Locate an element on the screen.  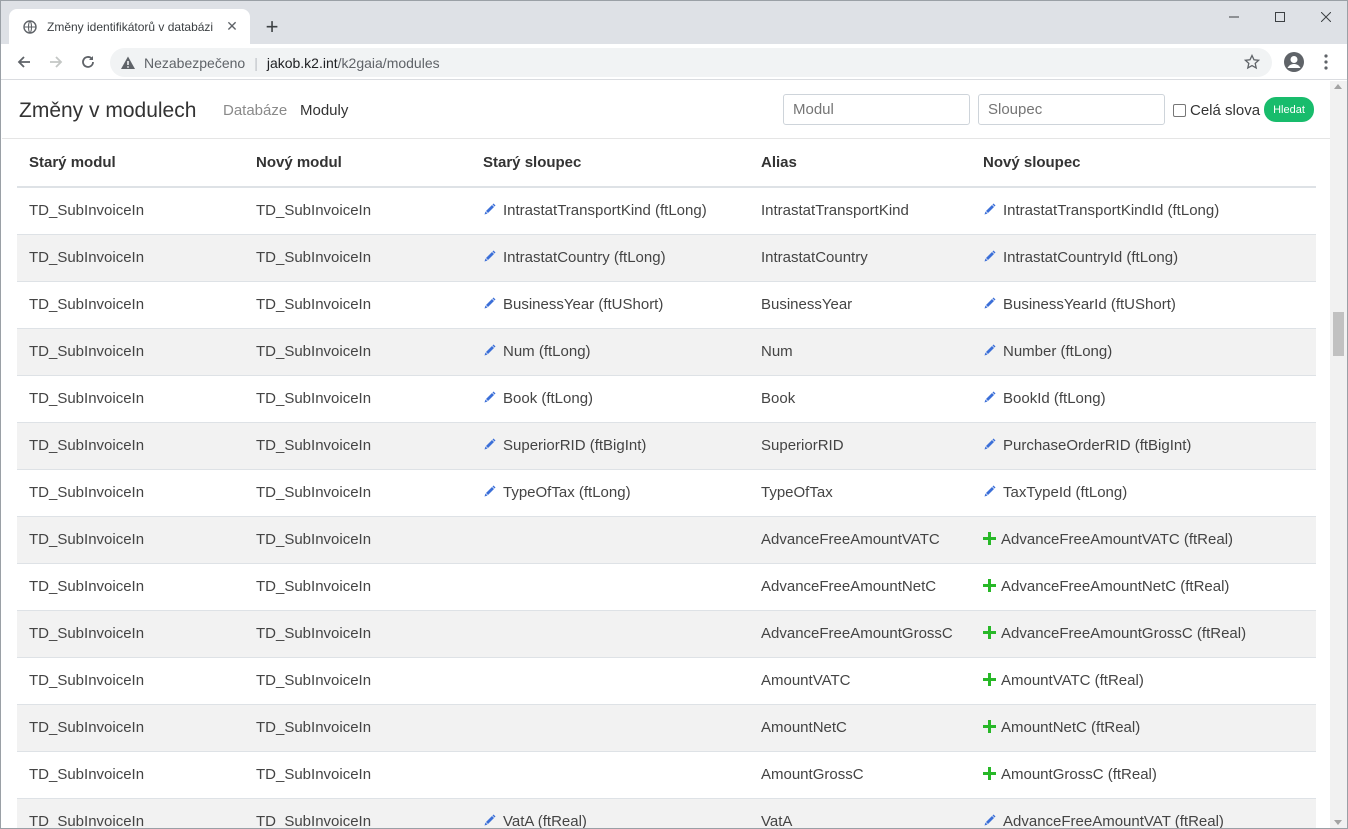
cell-old-column: SuperiorRID (ftBigInt) is located at coordinates (610, 445).